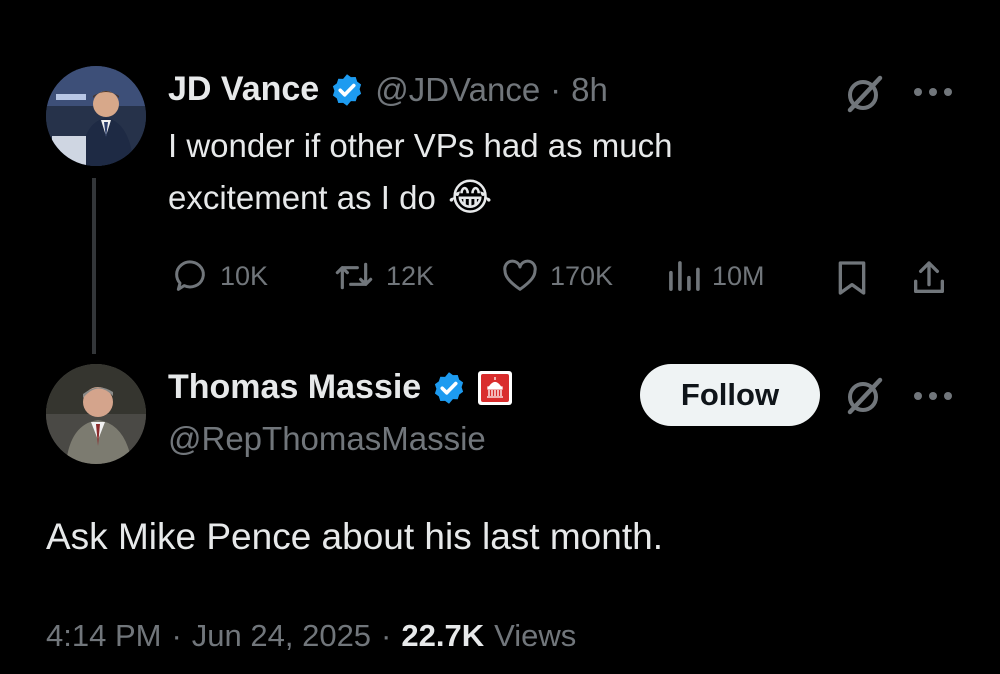 The height and width of the screenshot is (674, 1000). Describe the element at coordinates (96, 116) in the screenshot. I see `avatar-jd-vance` at that location.